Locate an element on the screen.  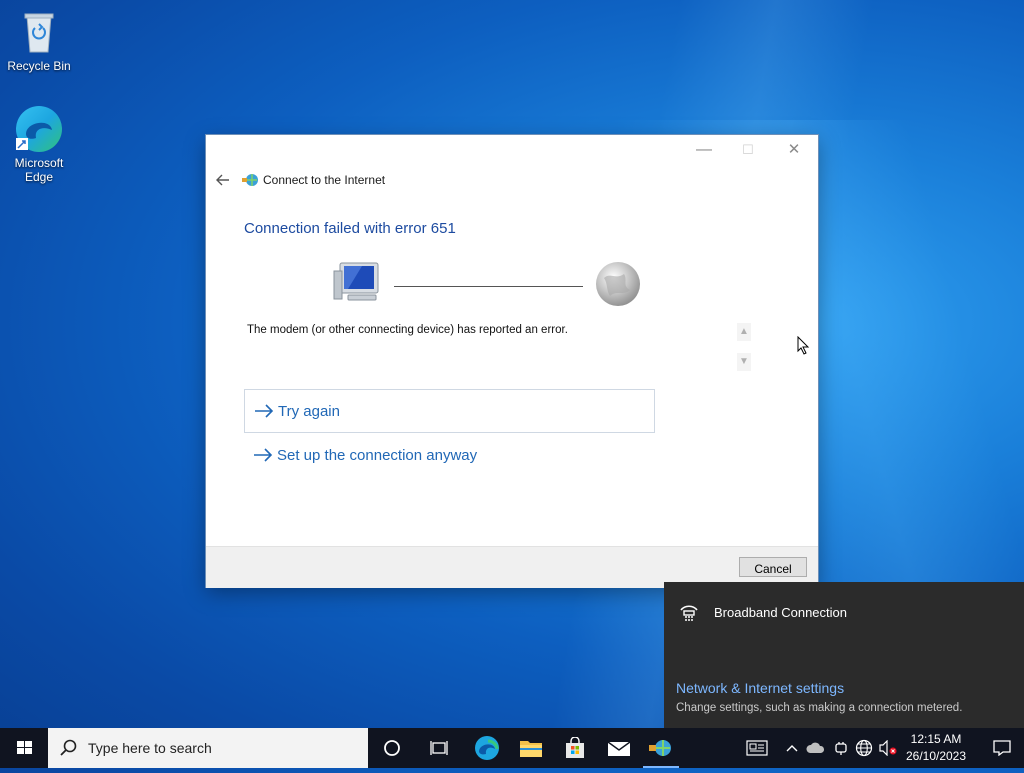
clock-date: 26/10/2023 is located at coordinates (936, 756).